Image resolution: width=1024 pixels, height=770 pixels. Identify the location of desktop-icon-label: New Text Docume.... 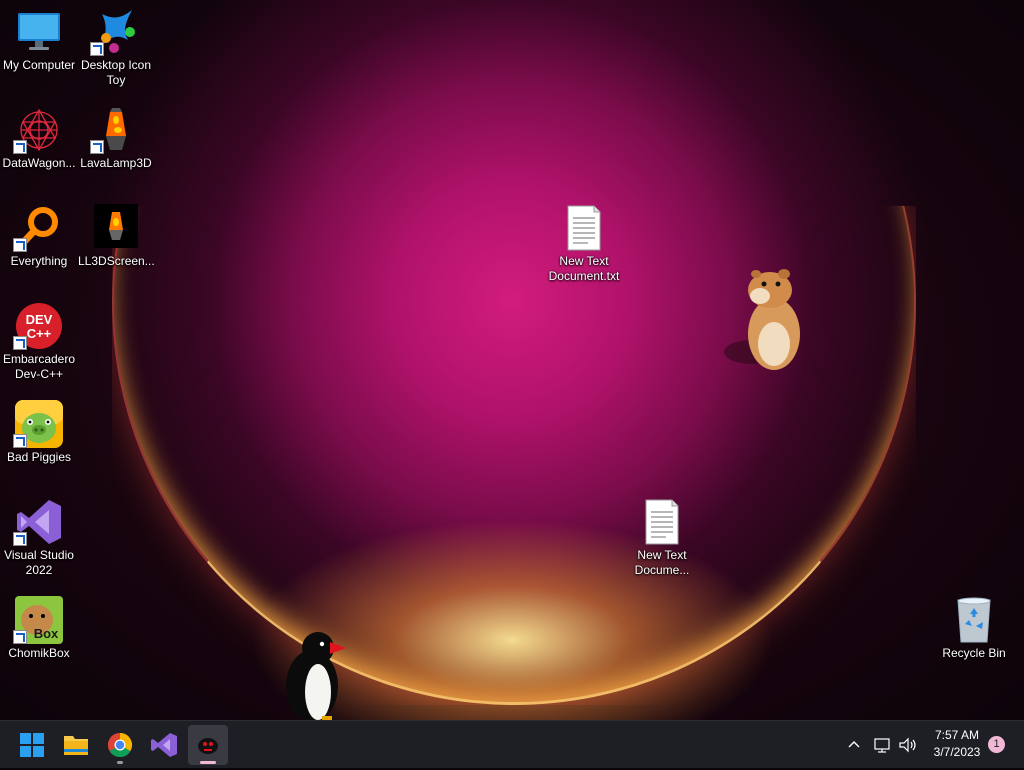
(662, 562).